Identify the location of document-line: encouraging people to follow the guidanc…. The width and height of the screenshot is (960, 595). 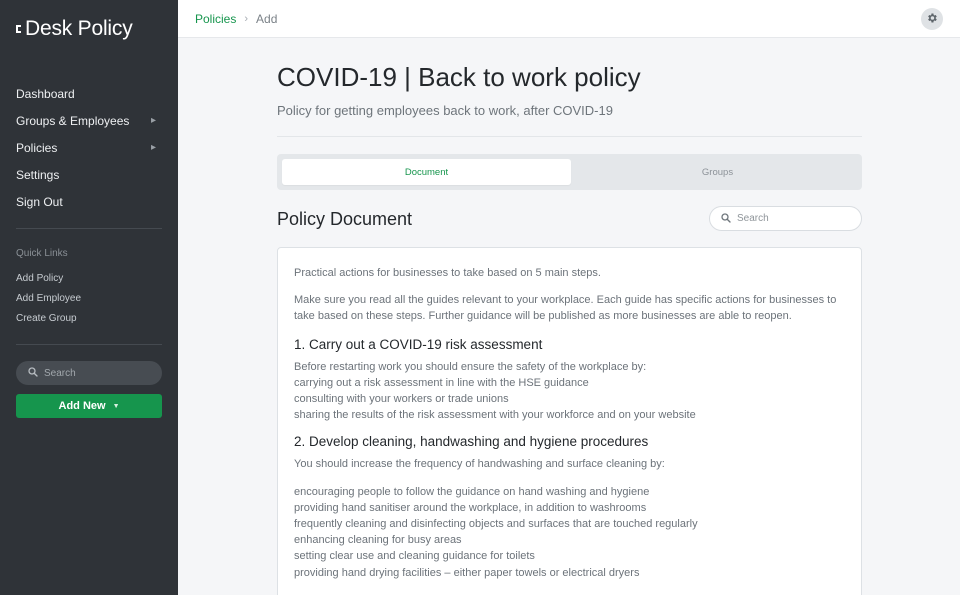
(472, 491).